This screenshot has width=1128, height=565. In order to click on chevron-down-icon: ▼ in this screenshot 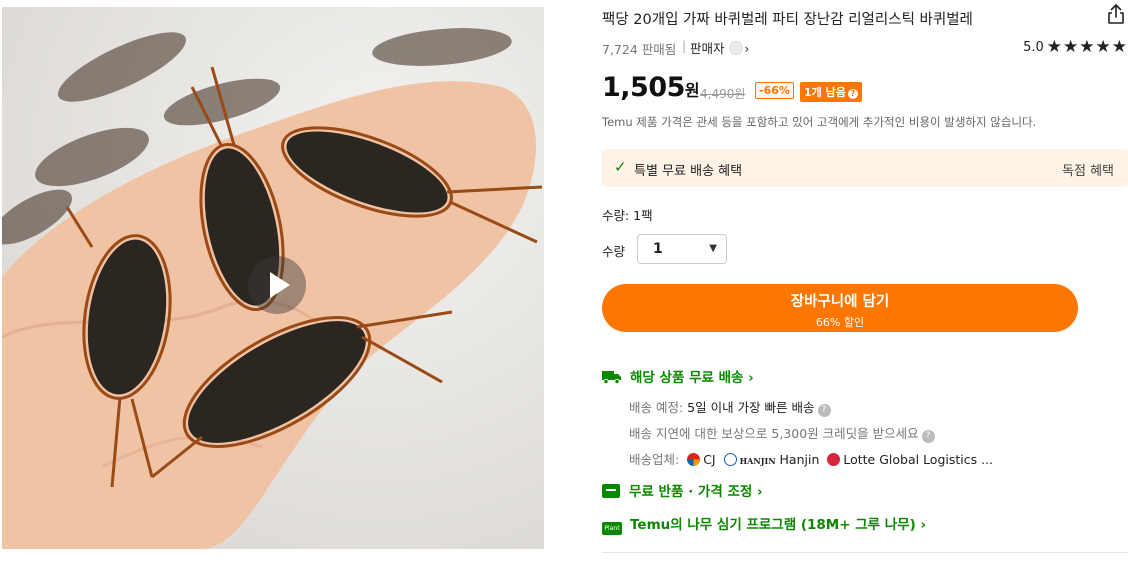, I will do `click(713, 248)`.